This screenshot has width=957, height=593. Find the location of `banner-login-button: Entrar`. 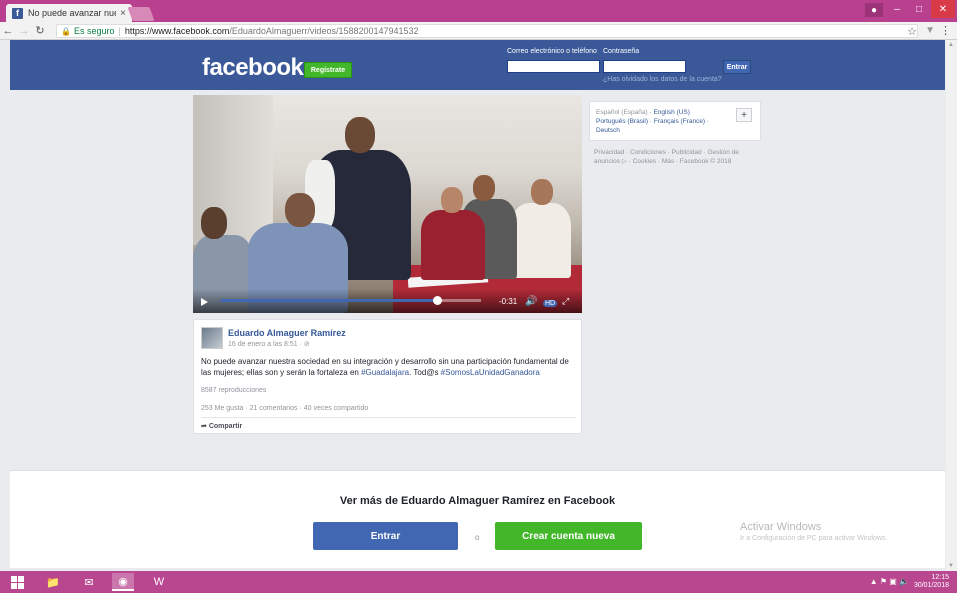

banner-login-button: Entrar is located at coordinates (385, 536).